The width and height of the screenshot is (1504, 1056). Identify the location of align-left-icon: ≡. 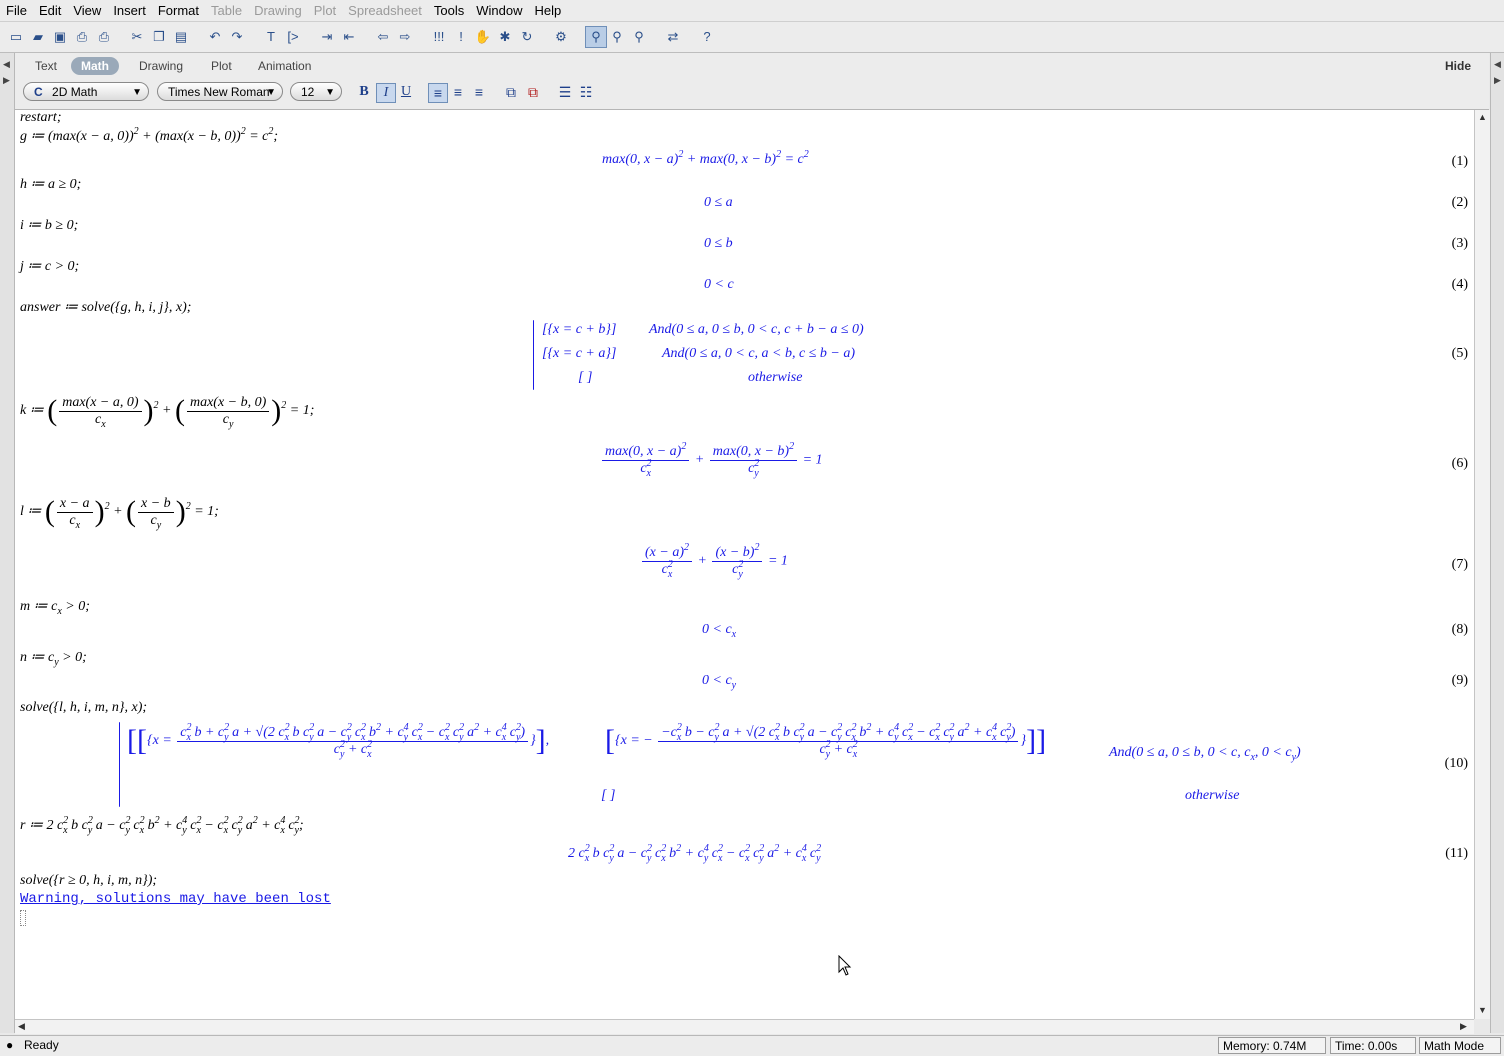
(438, 93).